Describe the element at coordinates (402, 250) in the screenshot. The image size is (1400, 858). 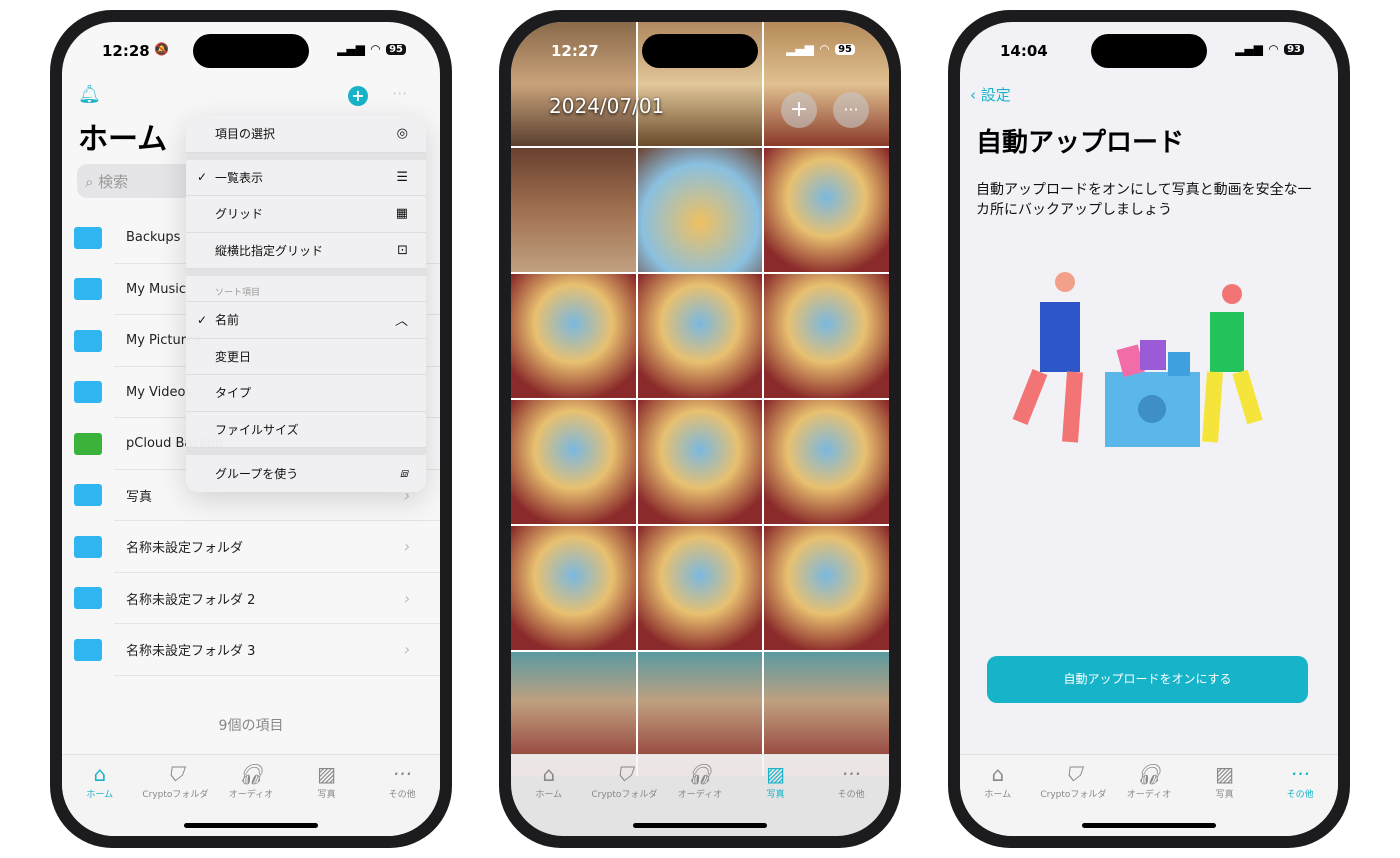
I see `aspect-icon: ⊡` at that location.